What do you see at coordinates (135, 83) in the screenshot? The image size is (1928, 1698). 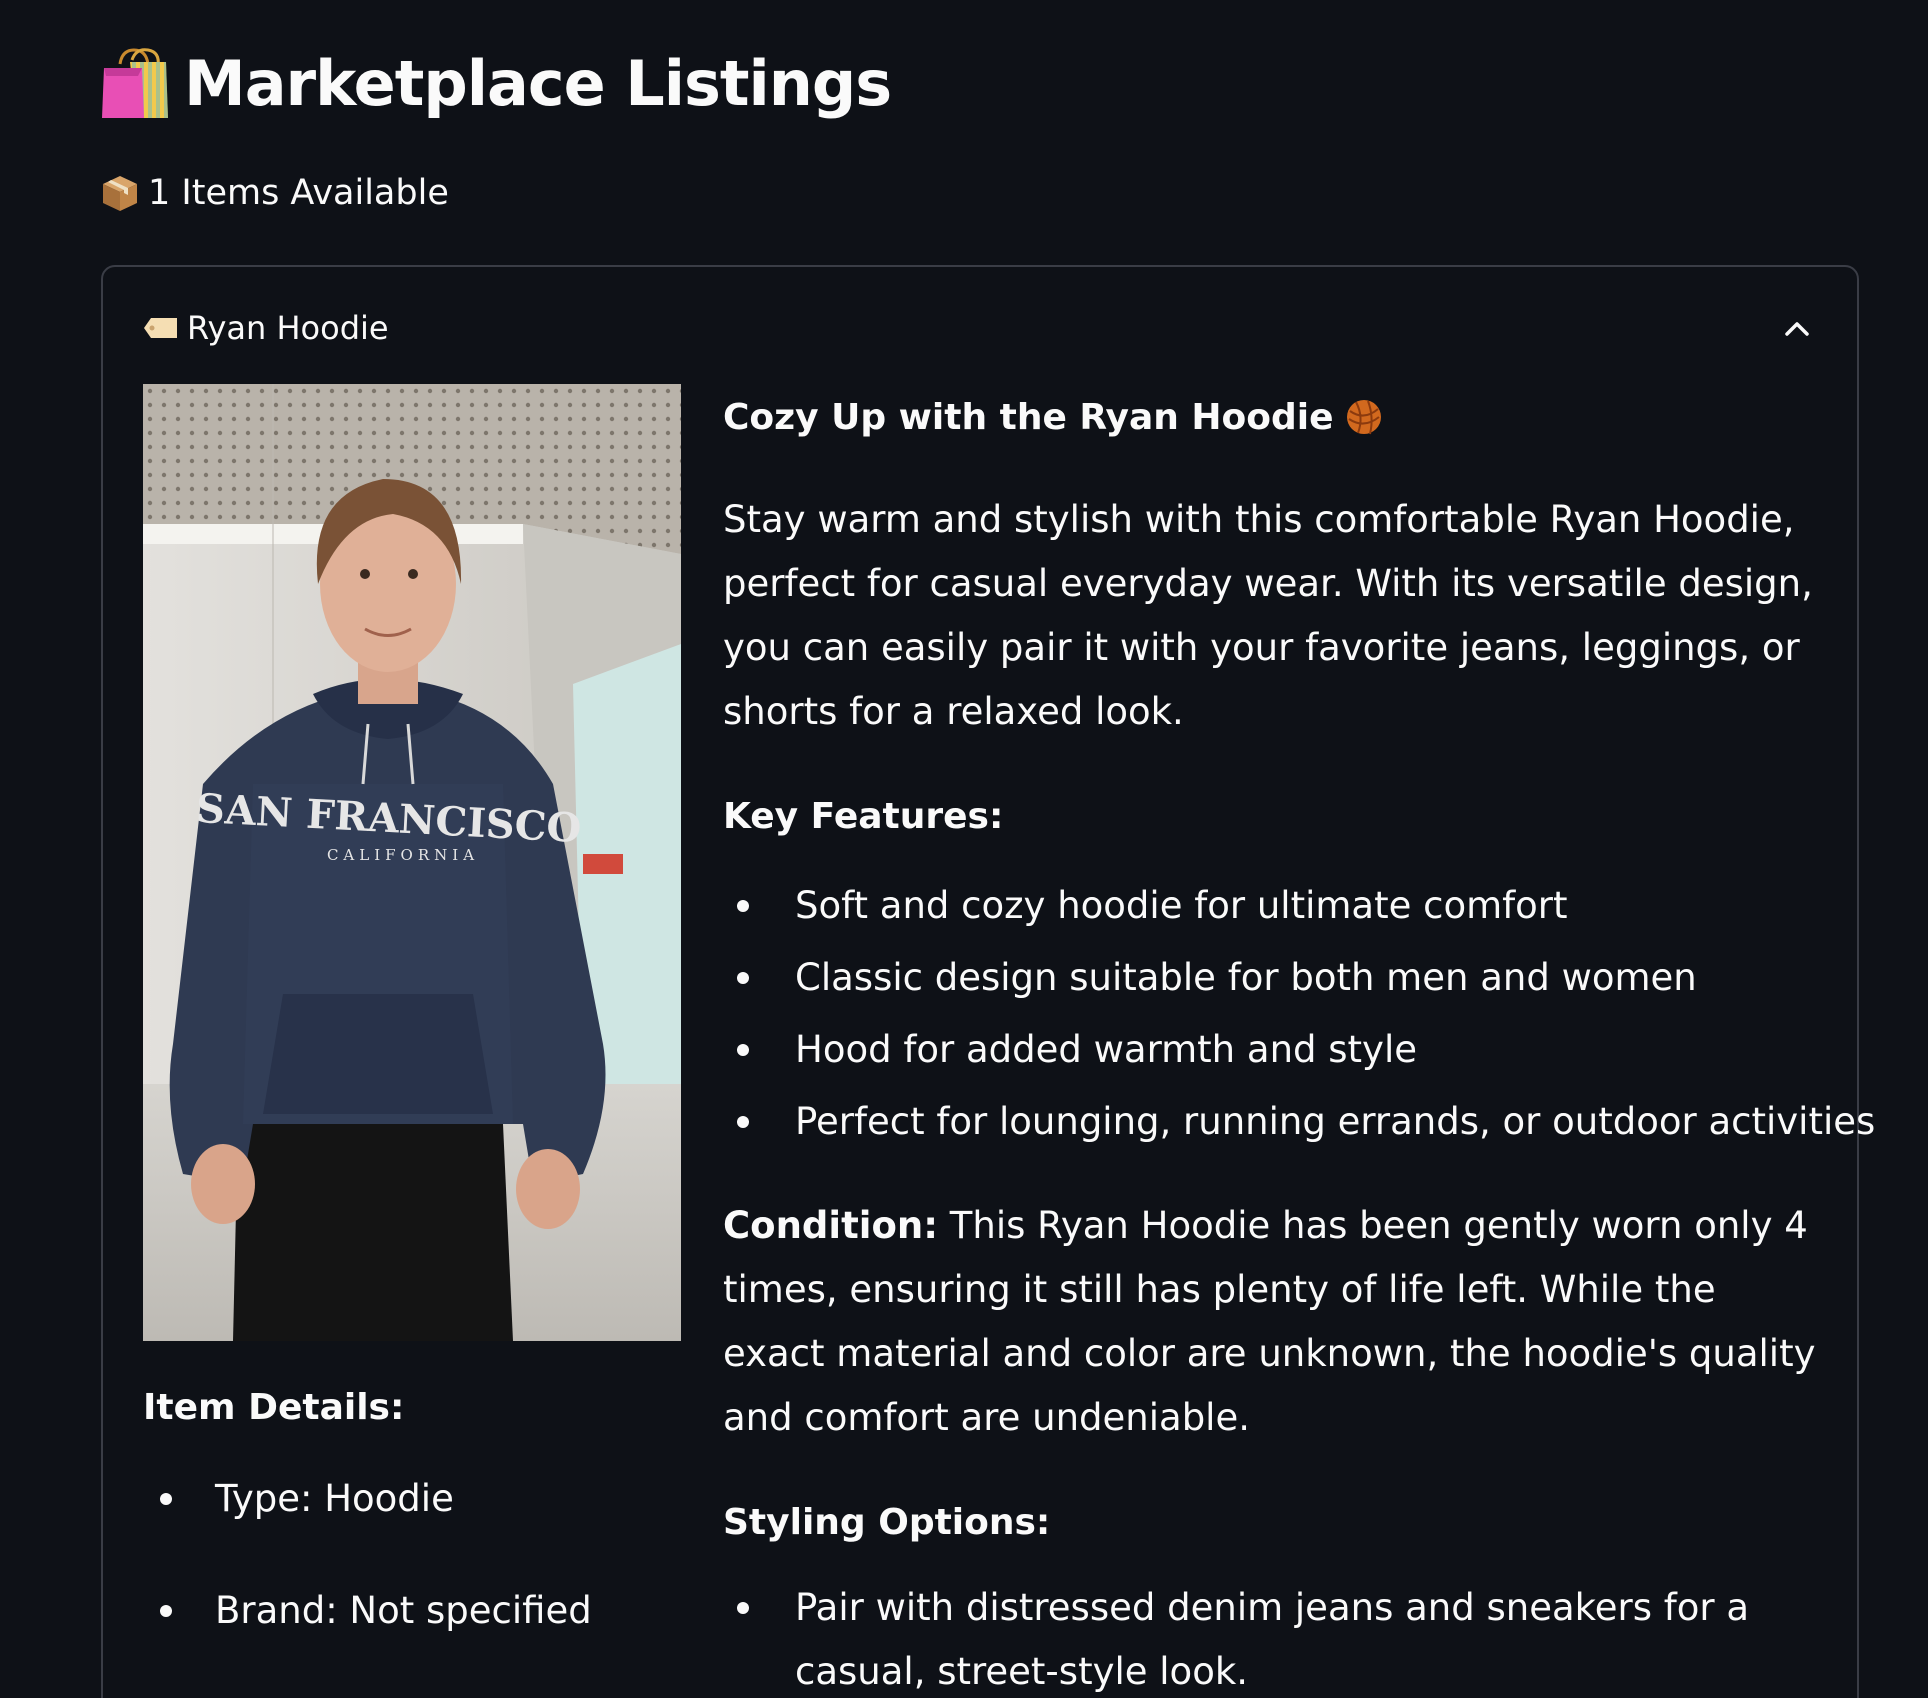 I see `shopping-bags-icon` at bounding box center [135, 83].